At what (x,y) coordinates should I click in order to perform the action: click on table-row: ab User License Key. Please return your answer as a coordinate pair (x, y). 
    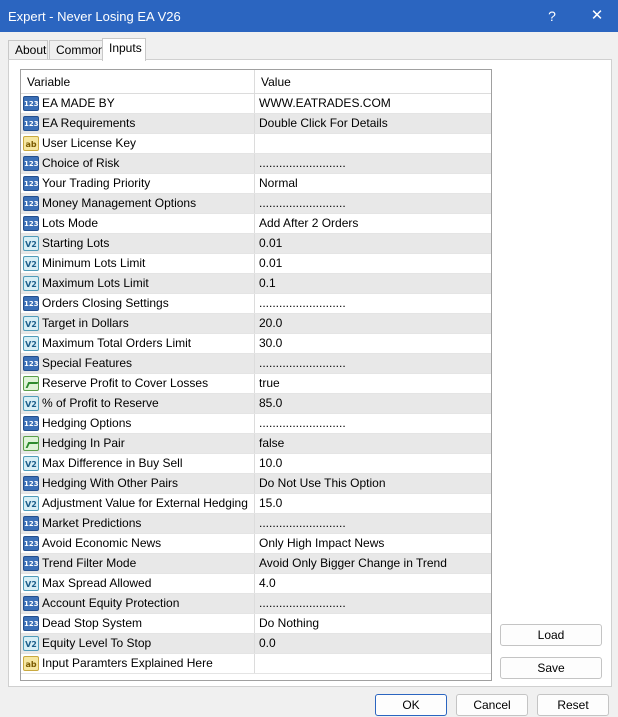
    Looking at the image, I should click on (256, 144).